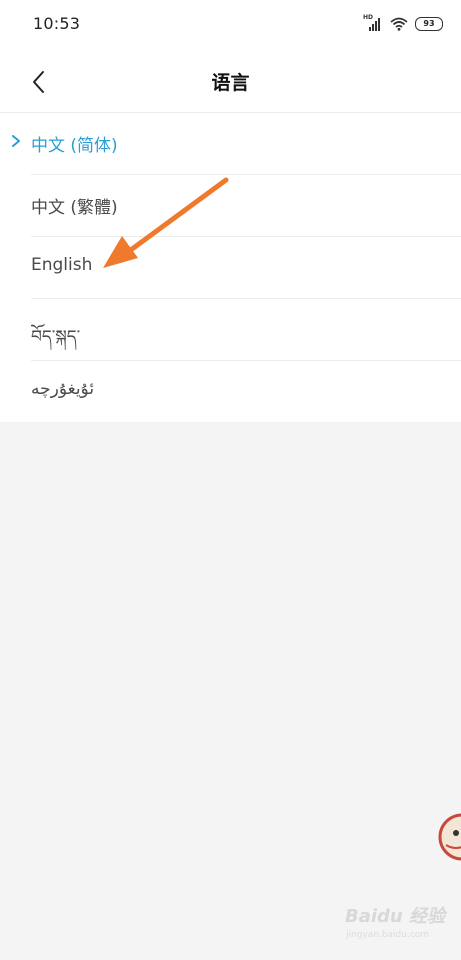  Describe the element at coordinates (63, 389) in the screenshot. I see `language-label: ئۇيغۇرچە` at that location.